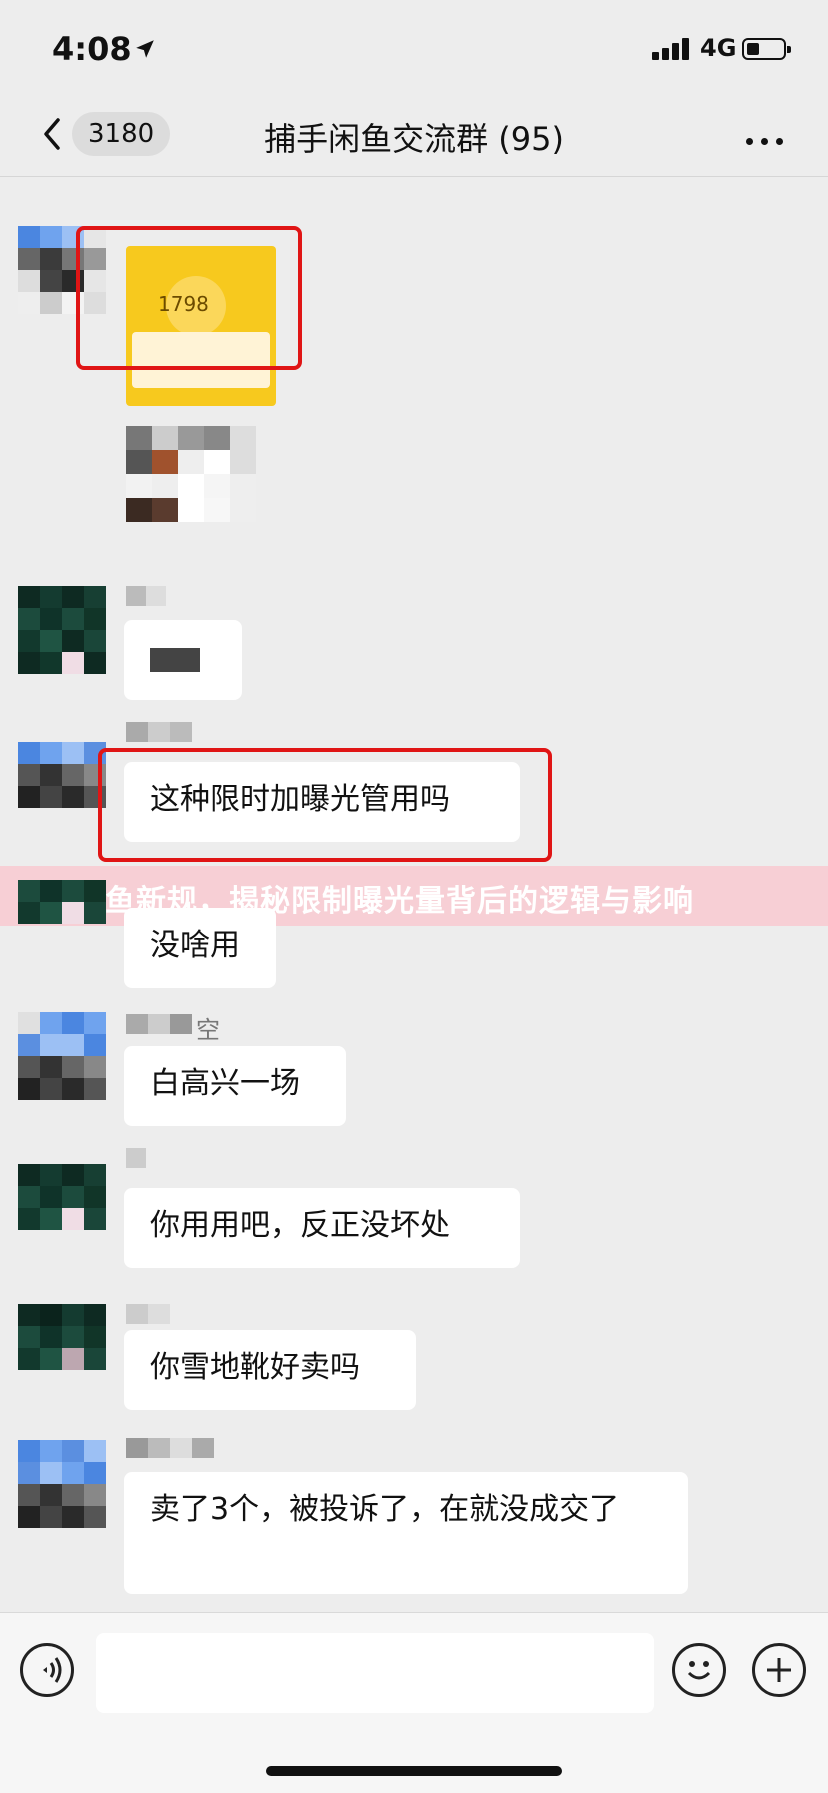 Image resolution: width=828 pixels, height=1793 pixels. I want to click on message-bubble, so click(183, 660).